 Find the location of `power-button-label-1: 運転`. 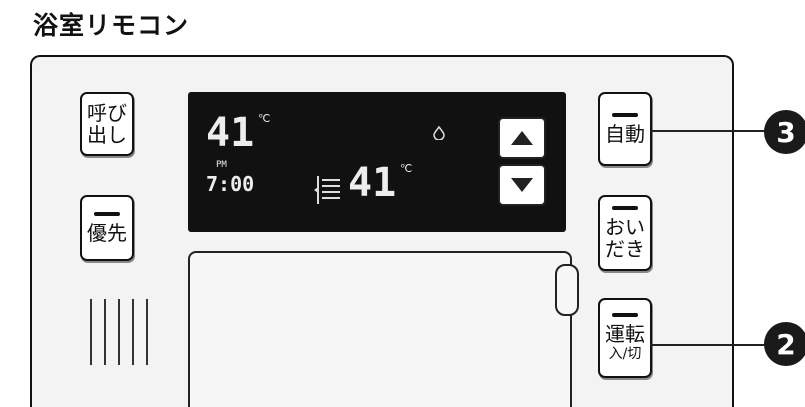

power-button-label-1: 運転 is located at coordinates (625, 334).